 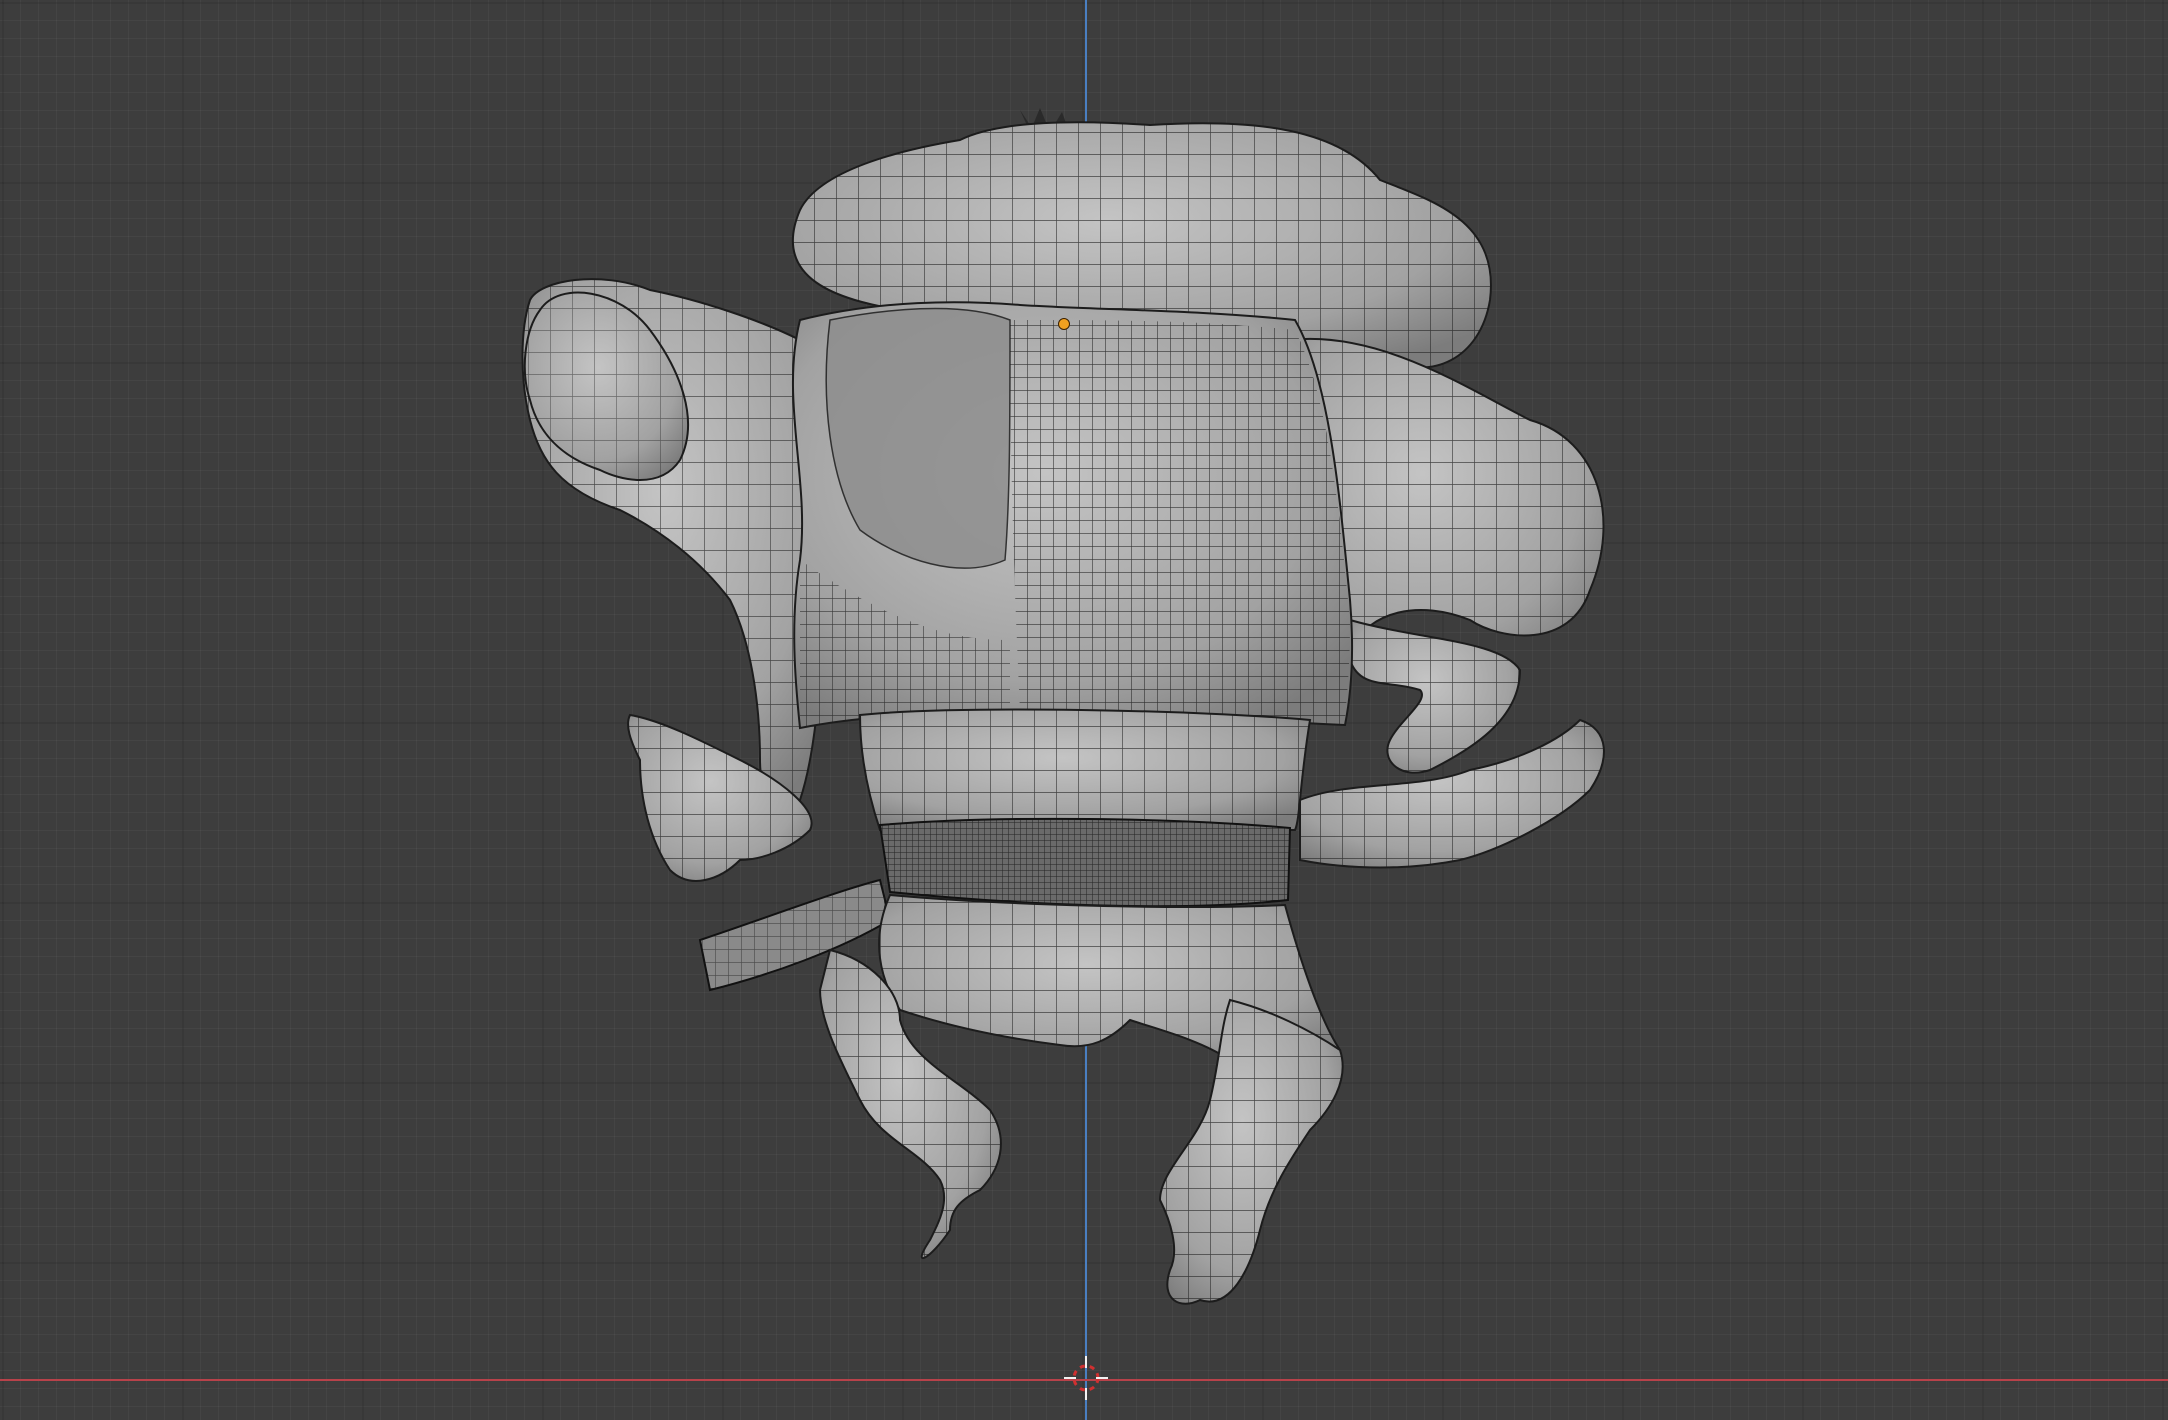 What do you see at coordinates (1064, 324) in the screenshot?
I see `object-origin-icon` at bounding box center [1064, 324].